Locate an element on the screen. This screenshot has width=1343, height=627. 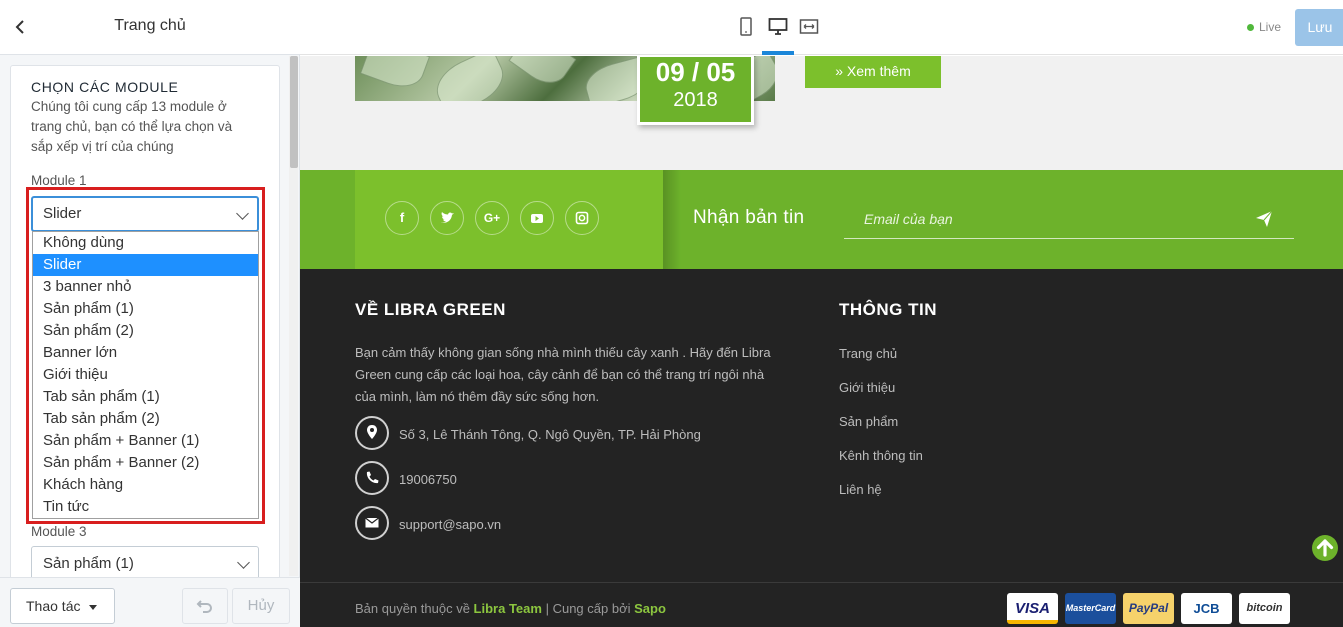
sidebar-header: Trang chủ is located at coordinates (150, 27).